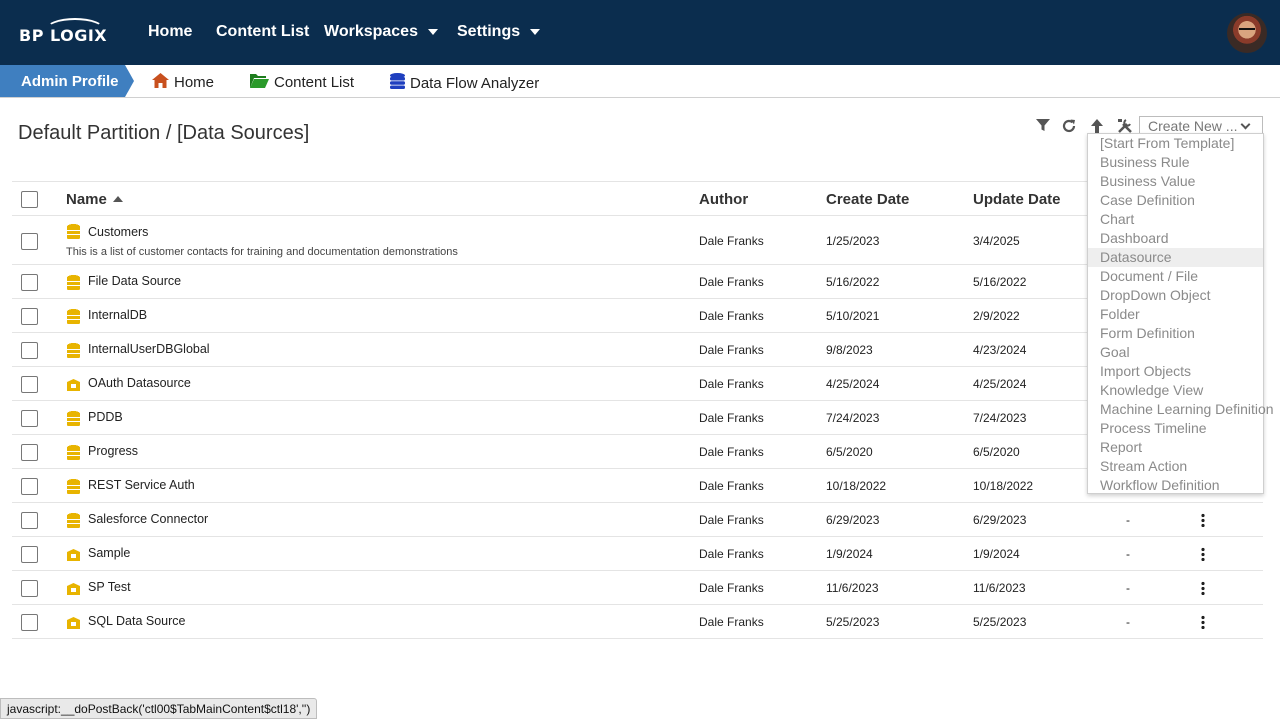 Image resolution: width=1280 pixels, height=720 pixels. What do you see at coordinates (1175, 485) in the screenshot?
I see `create-menu-item: Workflow Definition` at bounding box center [1175, 485].